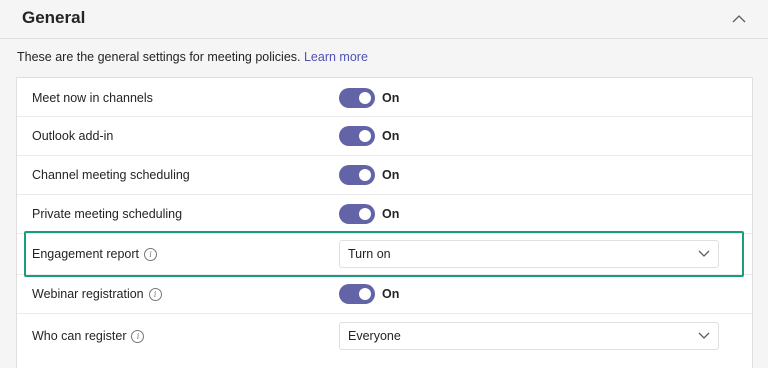 This screenshot has width=768, height=368. I want to click on setting-label: Who can register i, so click(88, 336).